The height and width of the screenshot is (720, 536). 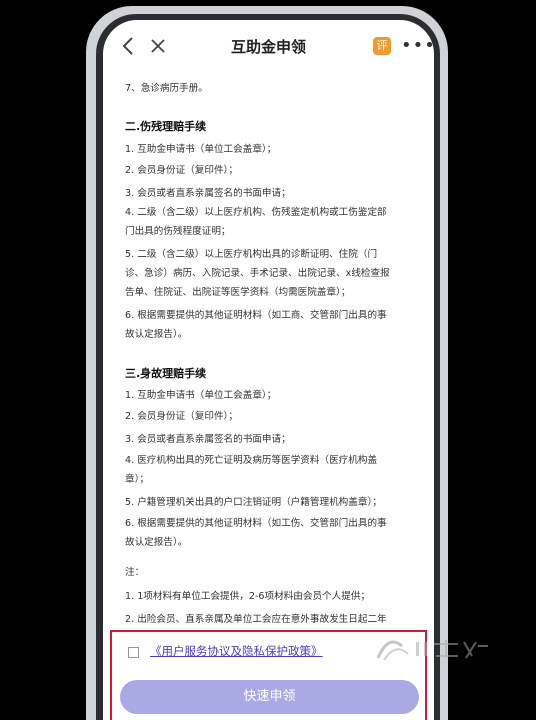 I want to click on instruction-line: 1. 1项材料有单位工会提供，2-6项材料由会员个人提供；, so click(x=248, y=596).